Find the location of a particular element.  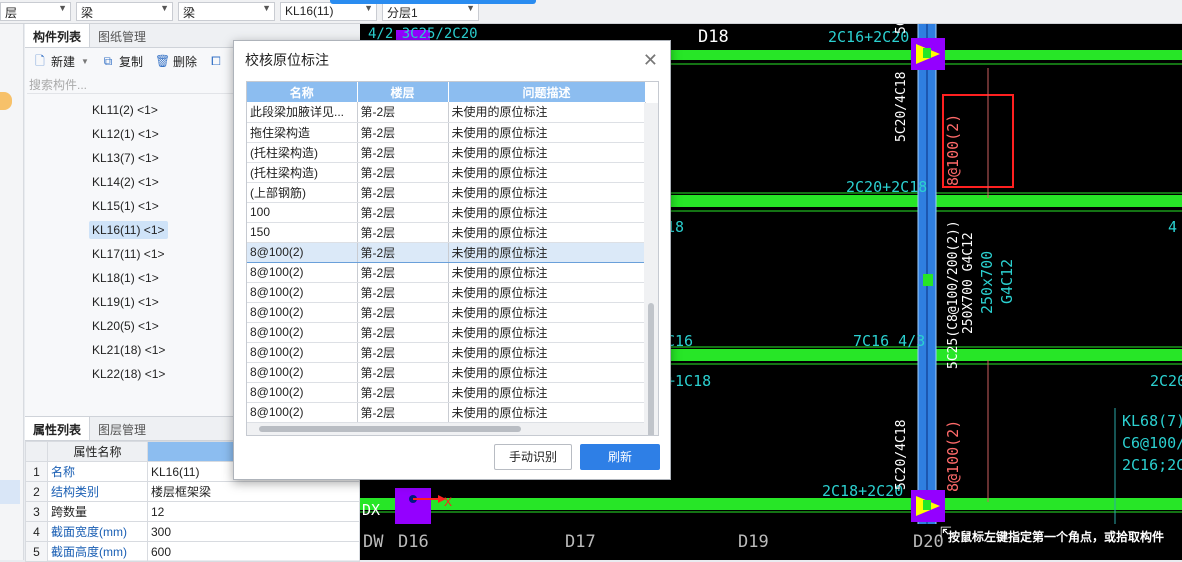

rebar-label: 7C16 4/3 is located at coordinates (889, 341).